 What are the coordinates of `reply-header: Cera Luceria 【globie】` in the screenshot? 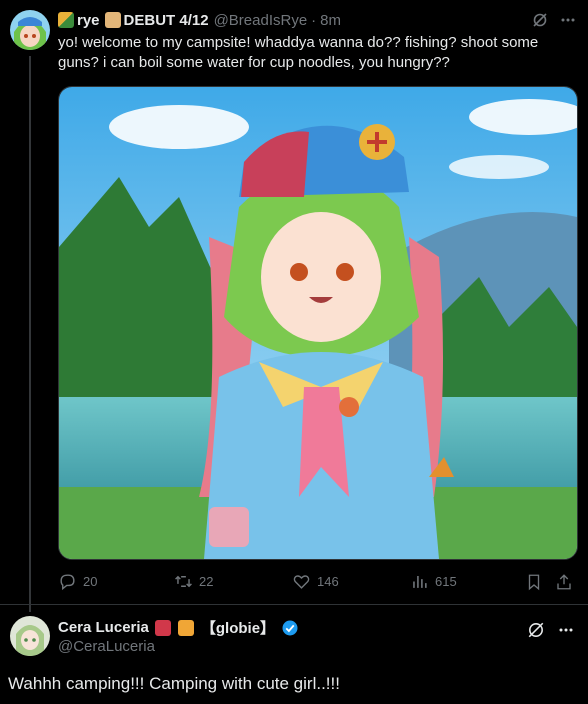 It's located at (178, 627).